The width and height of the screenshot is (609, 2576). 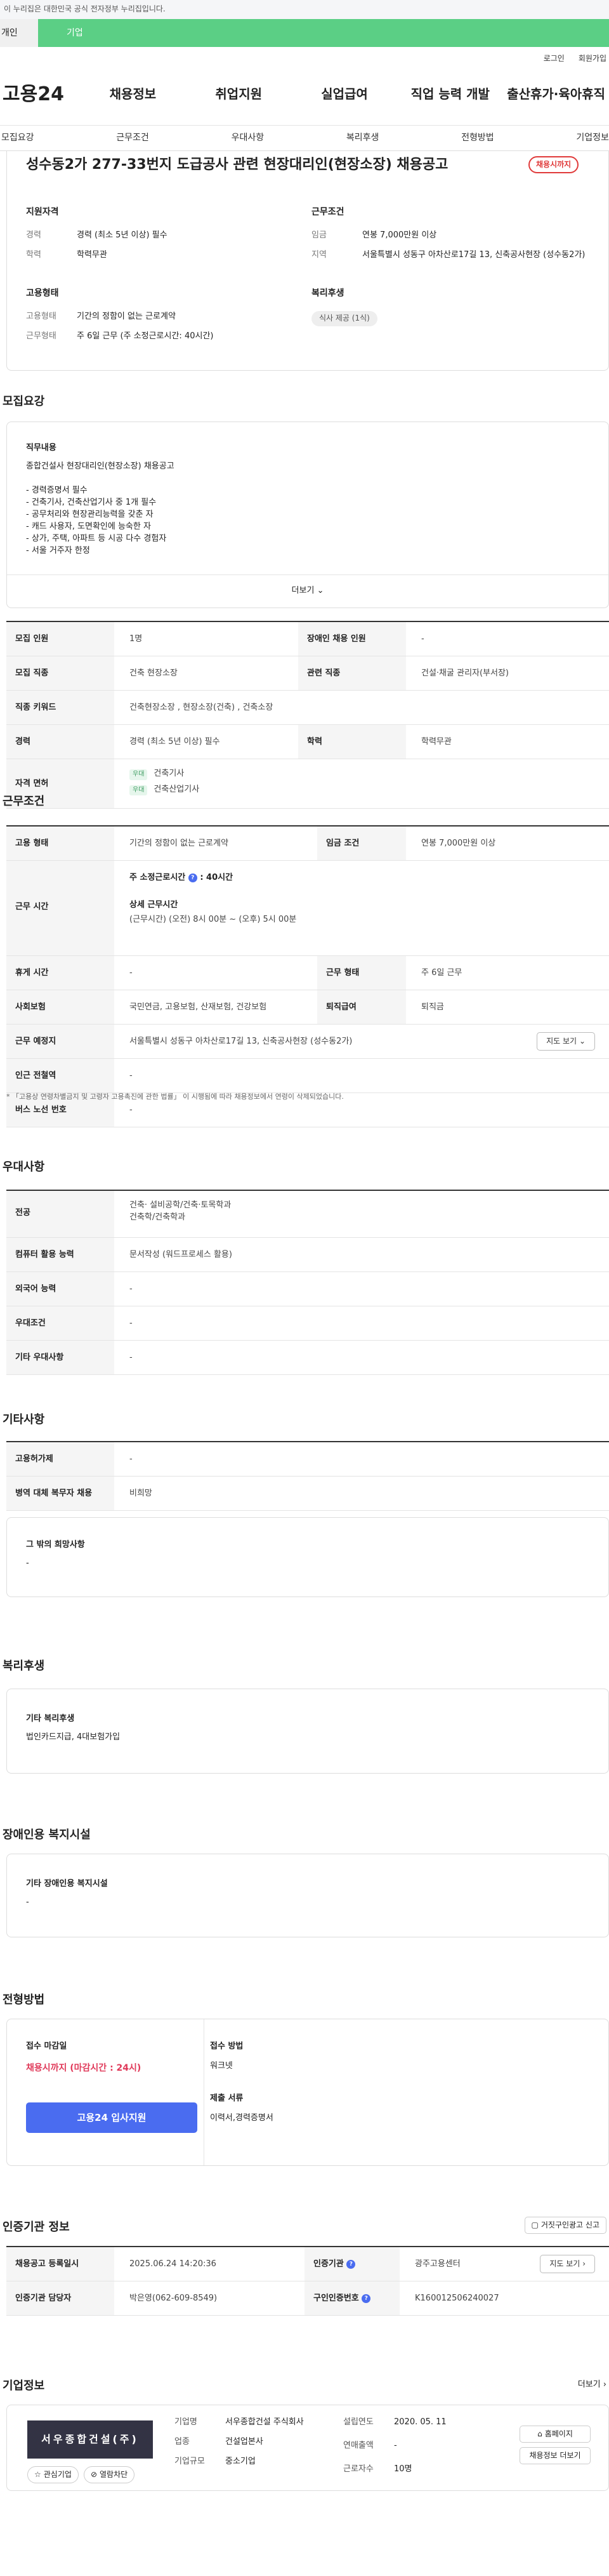 What do you see at coordinates (556, 94) in the screenshot?
I see `gnb-item-leave: 출산휴가·육아휴직` at bounding box center [556, 94].